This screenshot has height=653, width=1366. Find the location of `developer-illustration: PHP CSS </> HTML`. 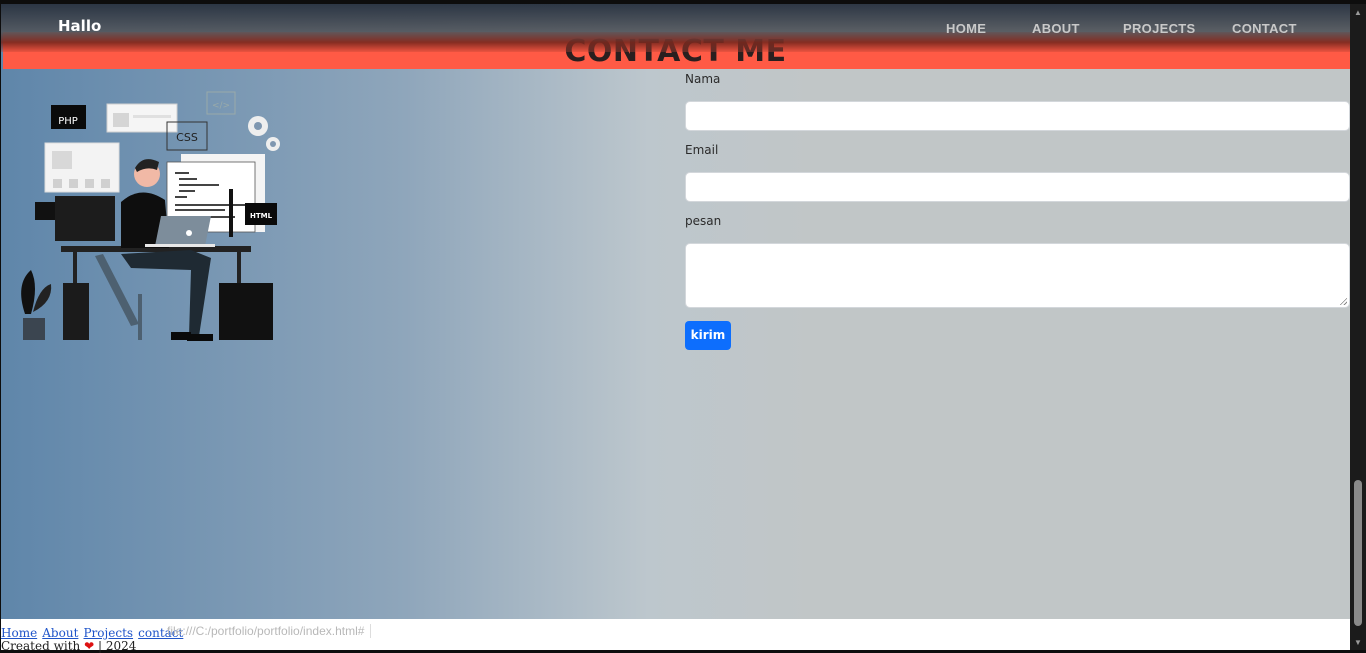

developer-illustration: PHP CSS </> HTML is located at coordinates (150, 216).